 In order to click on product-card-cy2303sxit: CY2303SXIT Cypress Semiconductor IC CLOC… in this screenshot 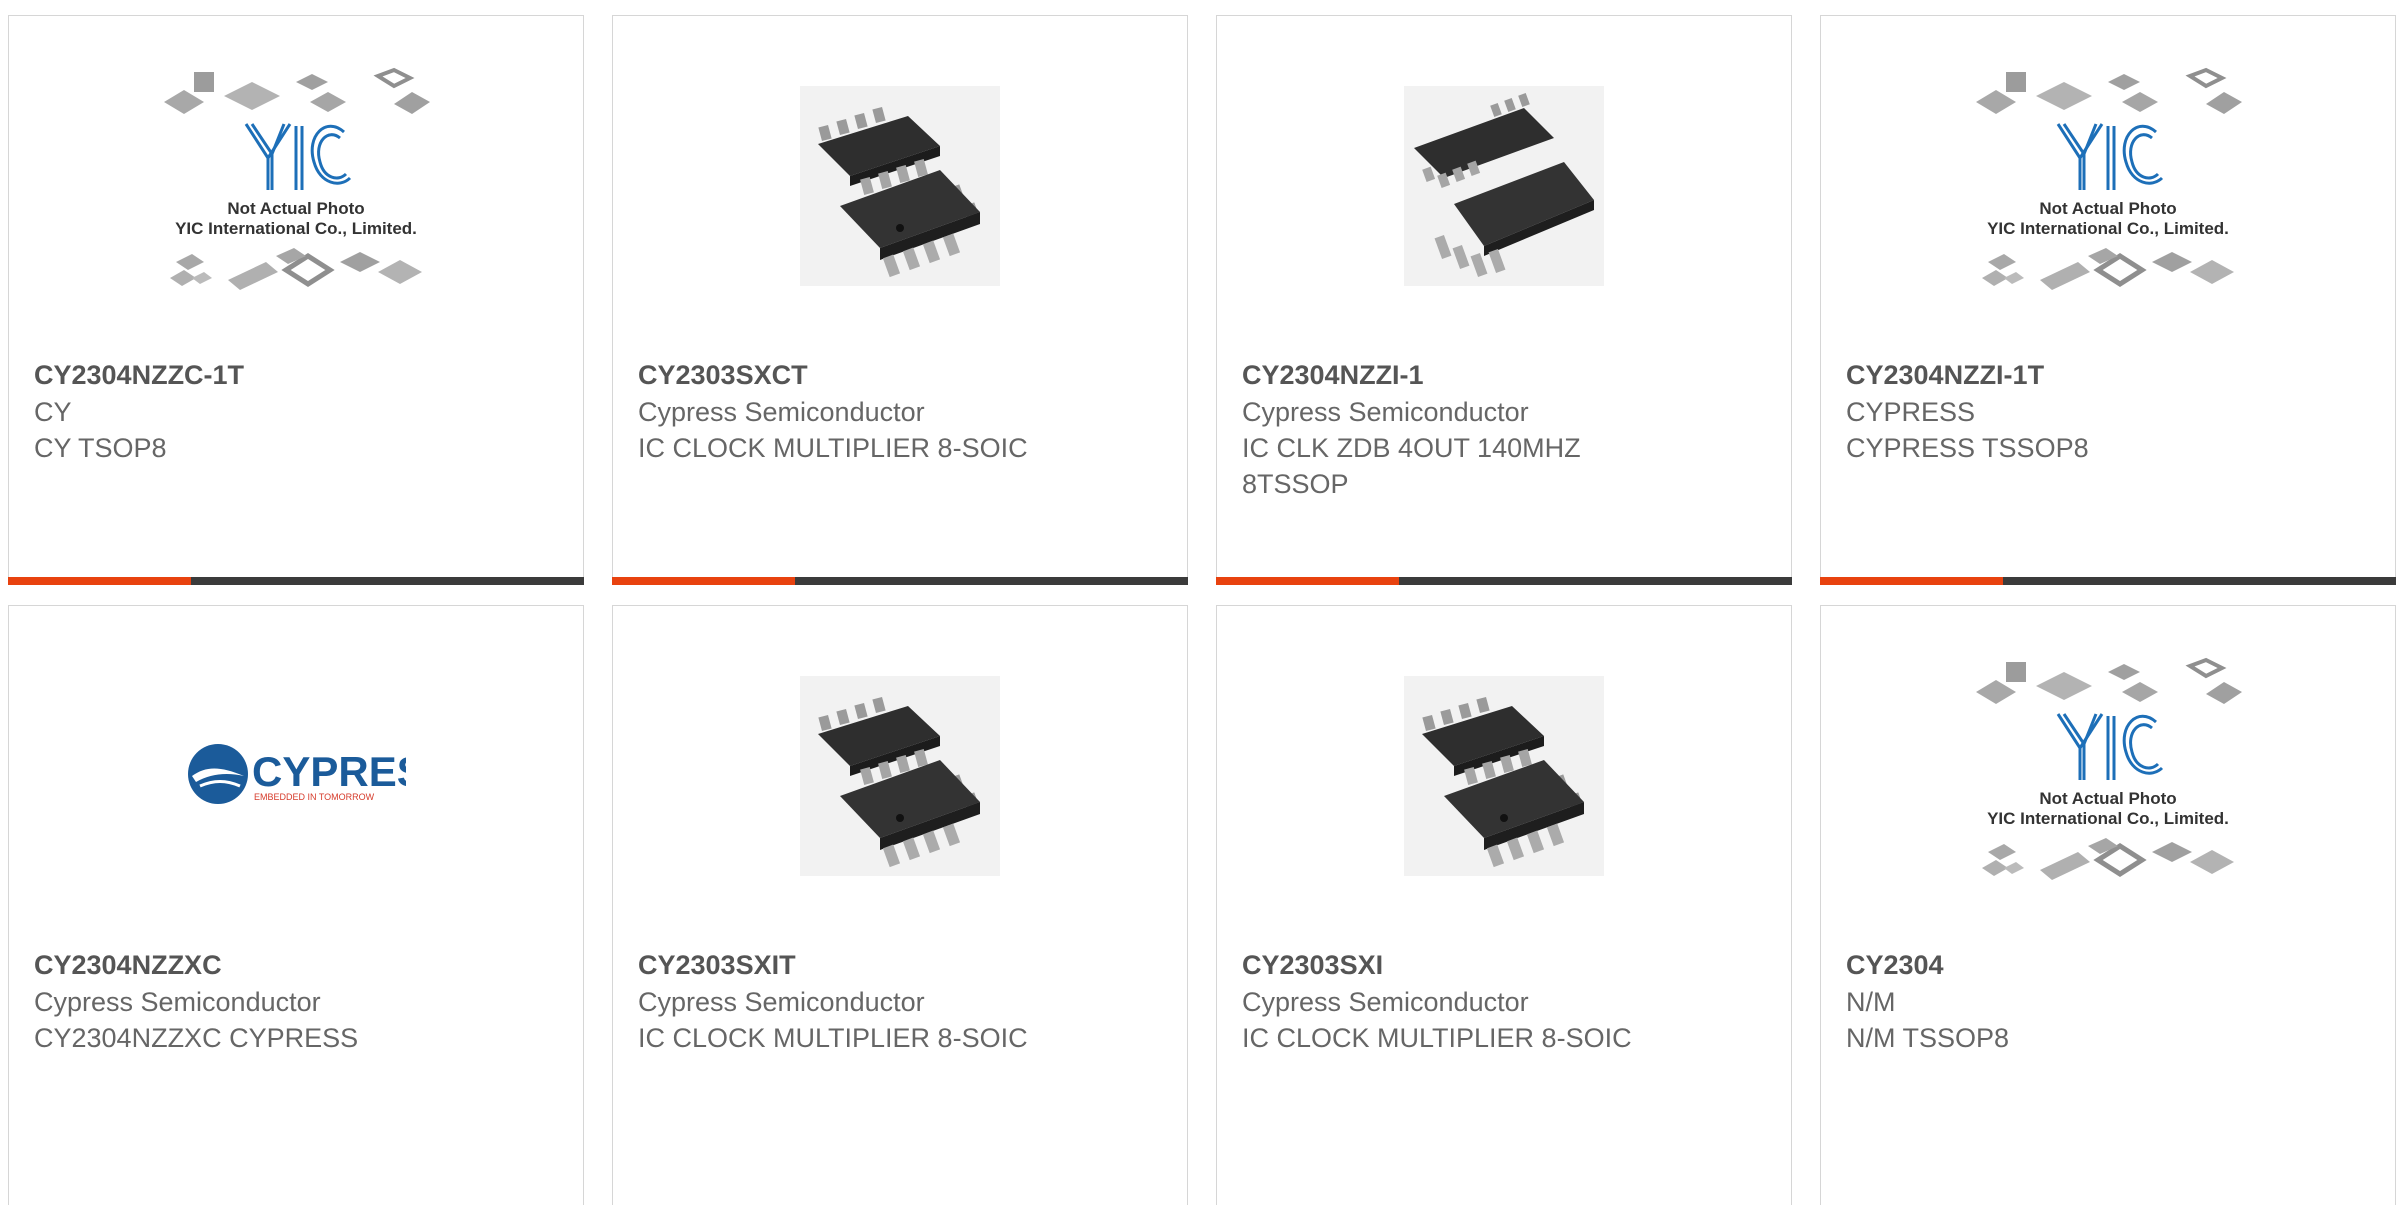, I will do `click(900, 905)`.